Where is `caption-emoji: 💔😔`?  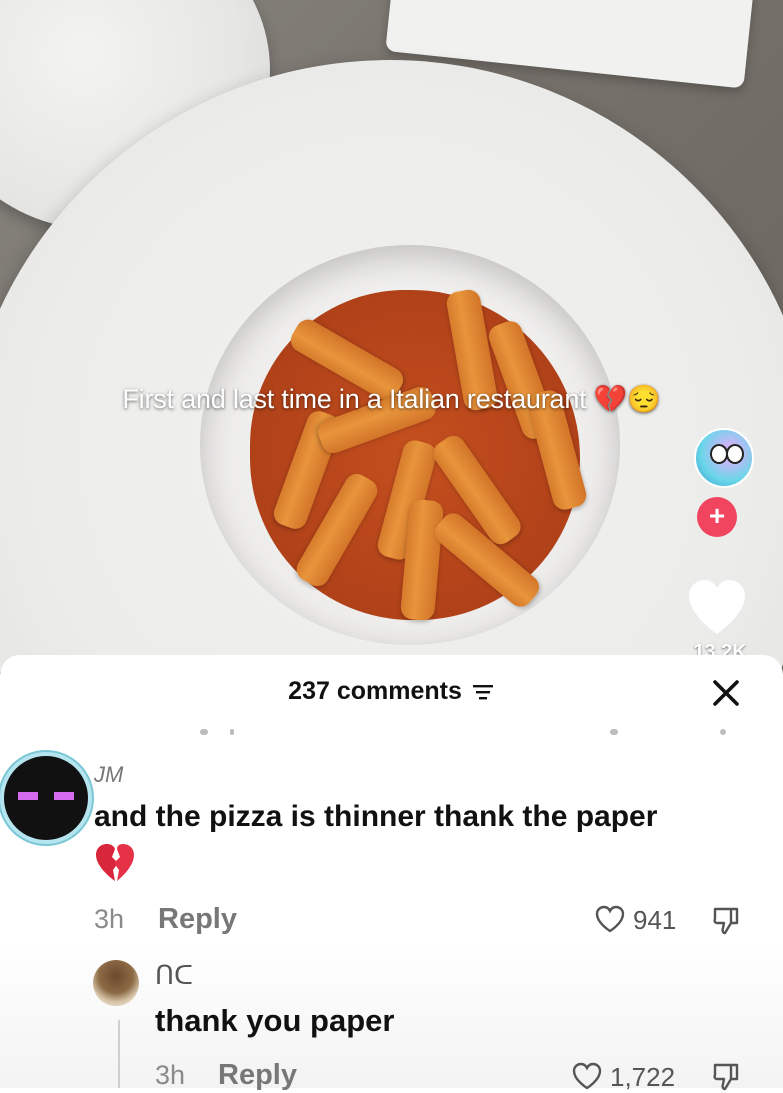
caption-emoji: 💔😔 is located at coordinates (627, 399).